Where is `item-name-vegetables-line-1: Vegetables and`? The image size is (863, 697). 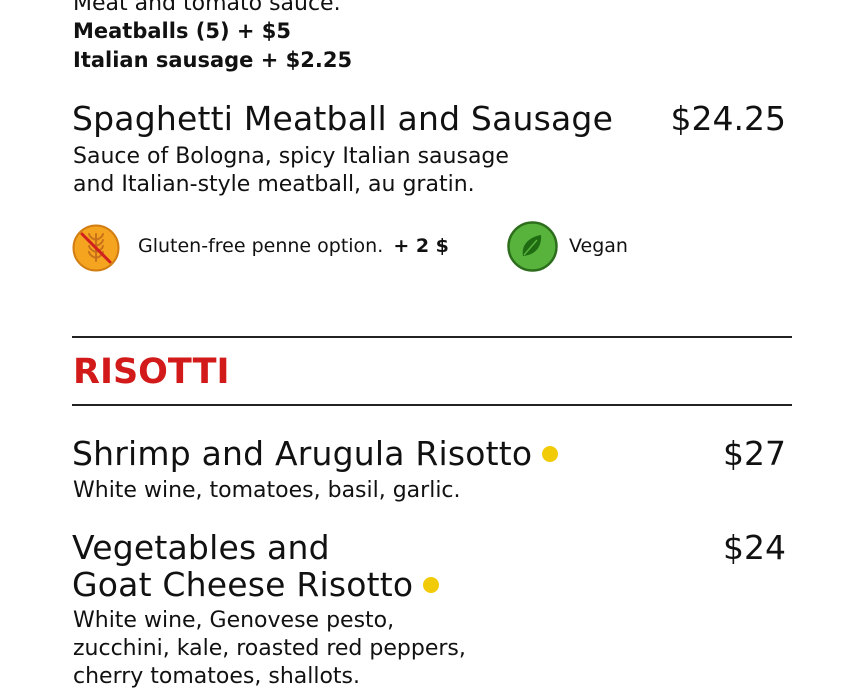
item-name-vegetables-line-1: Vegetables and is located at coordinates (201, 547).